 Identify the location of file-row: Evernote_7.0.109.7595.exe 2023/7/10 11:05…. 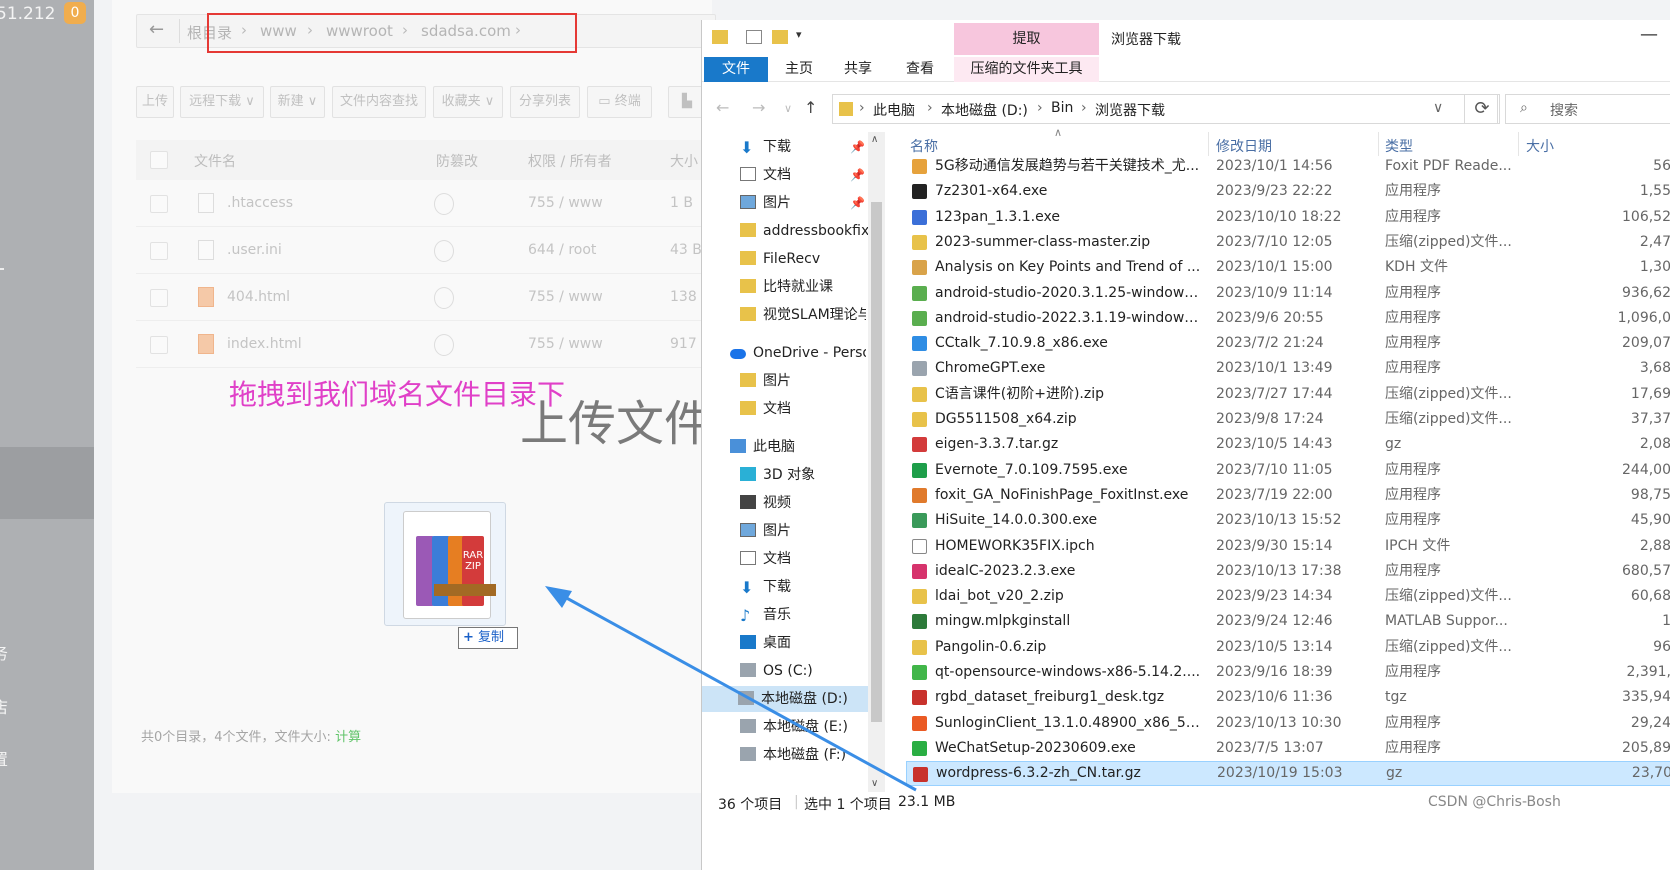
(1288, 470).